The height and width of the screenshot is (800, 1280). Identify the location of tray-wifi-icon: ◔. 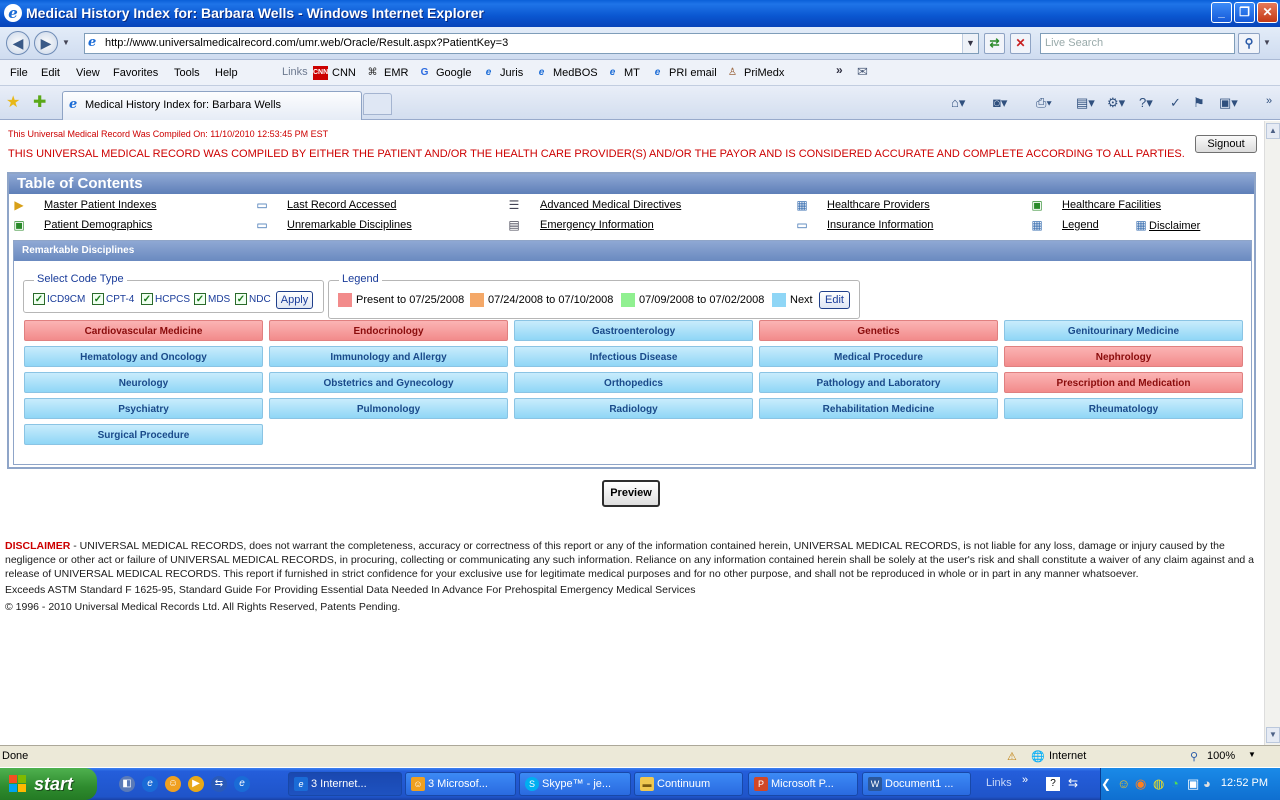
(1175, 783).